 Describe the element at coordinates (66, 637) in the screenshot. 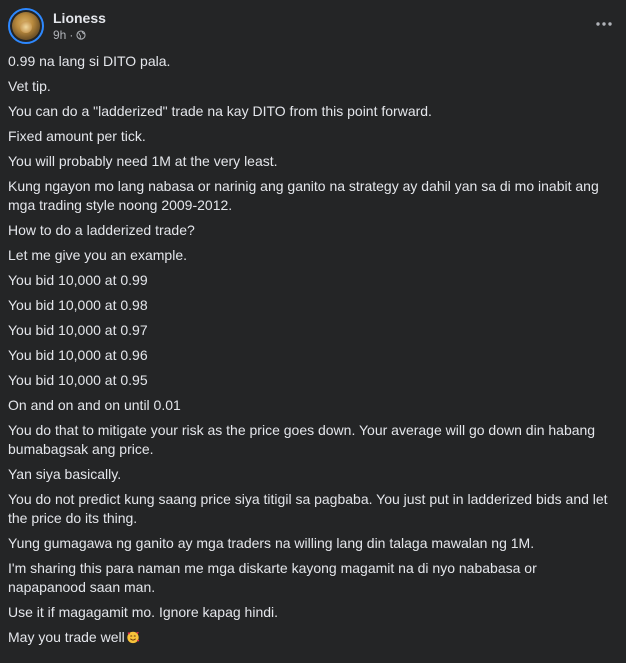

I see `post-closing-text: May you trade well` at that location.